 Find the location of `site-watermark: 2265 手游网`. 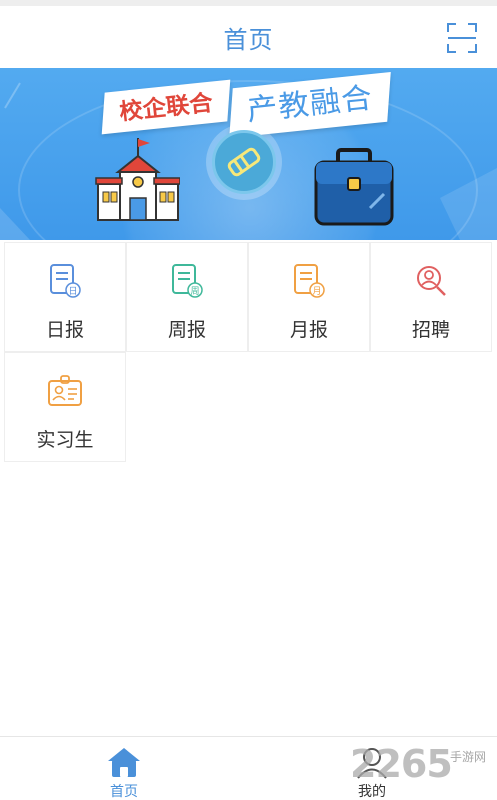

site-watermark: 2265 手游网 is located at coordinates (423, 767).